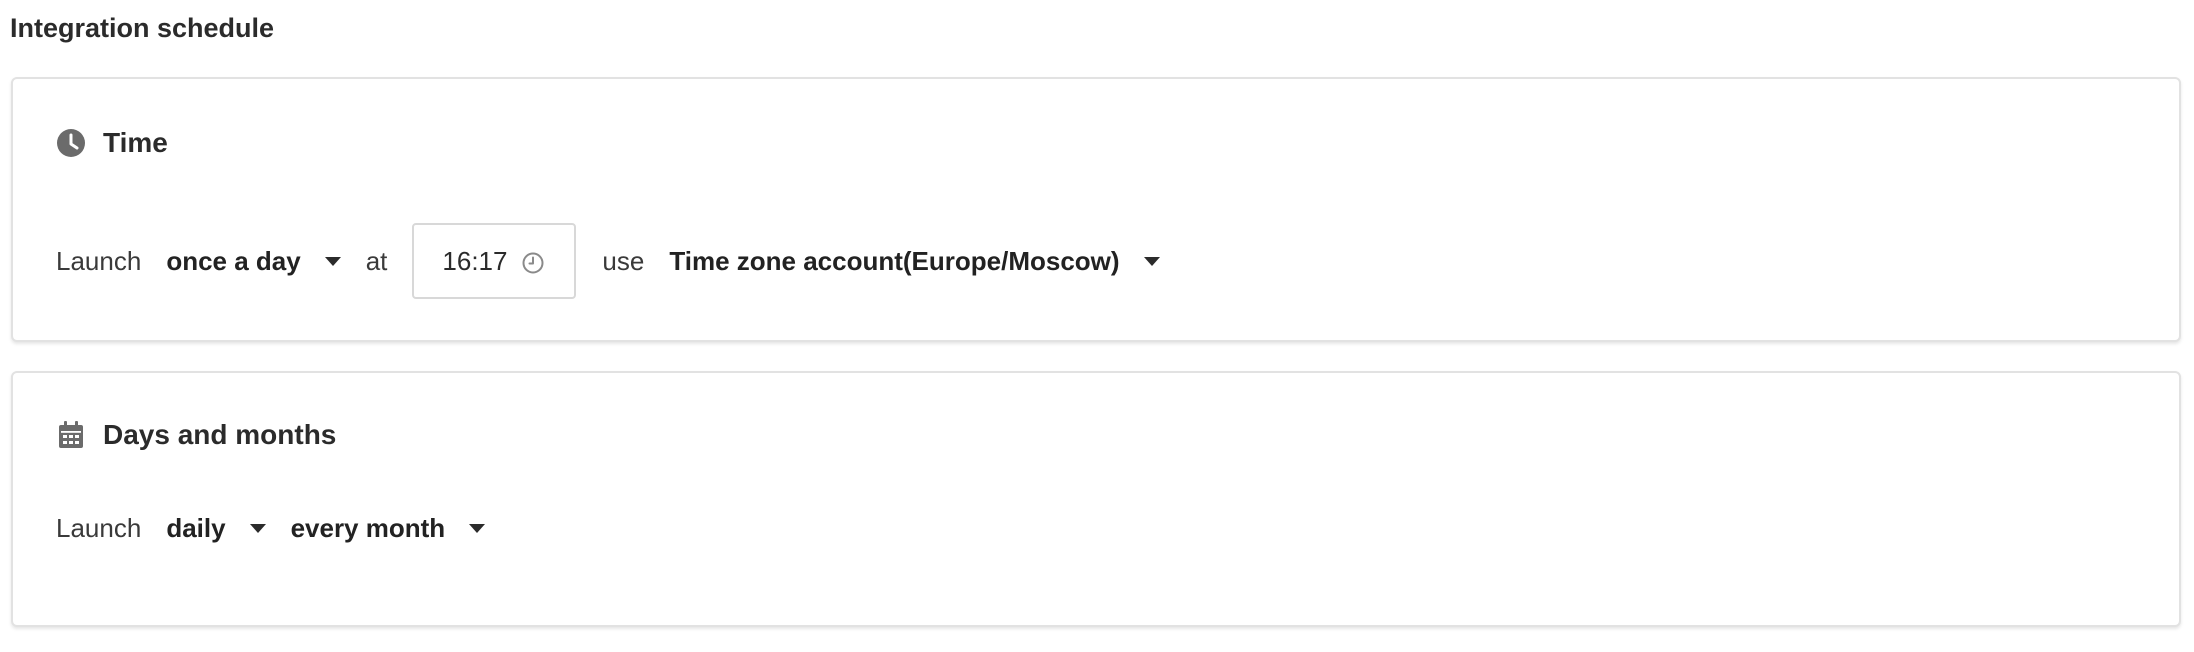 The image size is (2194, 652). I want to click on use-label: use, so click(623, 261).